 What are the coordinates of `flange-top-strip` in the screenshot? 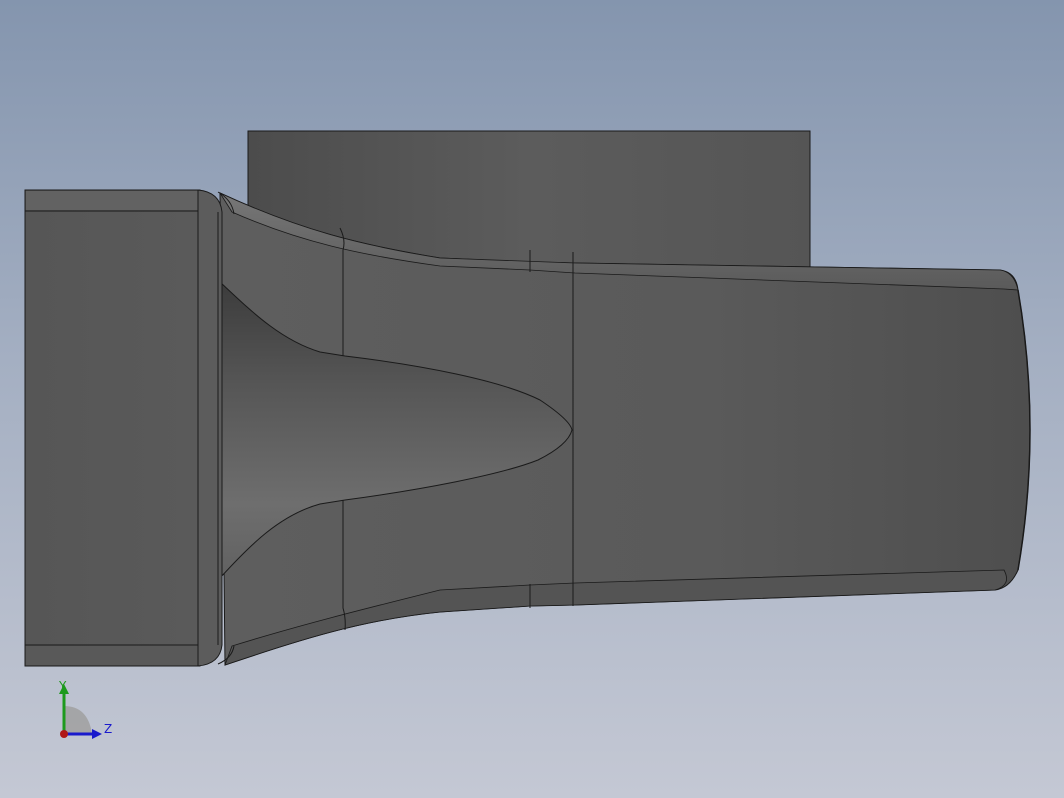 It's located at (112, 200).